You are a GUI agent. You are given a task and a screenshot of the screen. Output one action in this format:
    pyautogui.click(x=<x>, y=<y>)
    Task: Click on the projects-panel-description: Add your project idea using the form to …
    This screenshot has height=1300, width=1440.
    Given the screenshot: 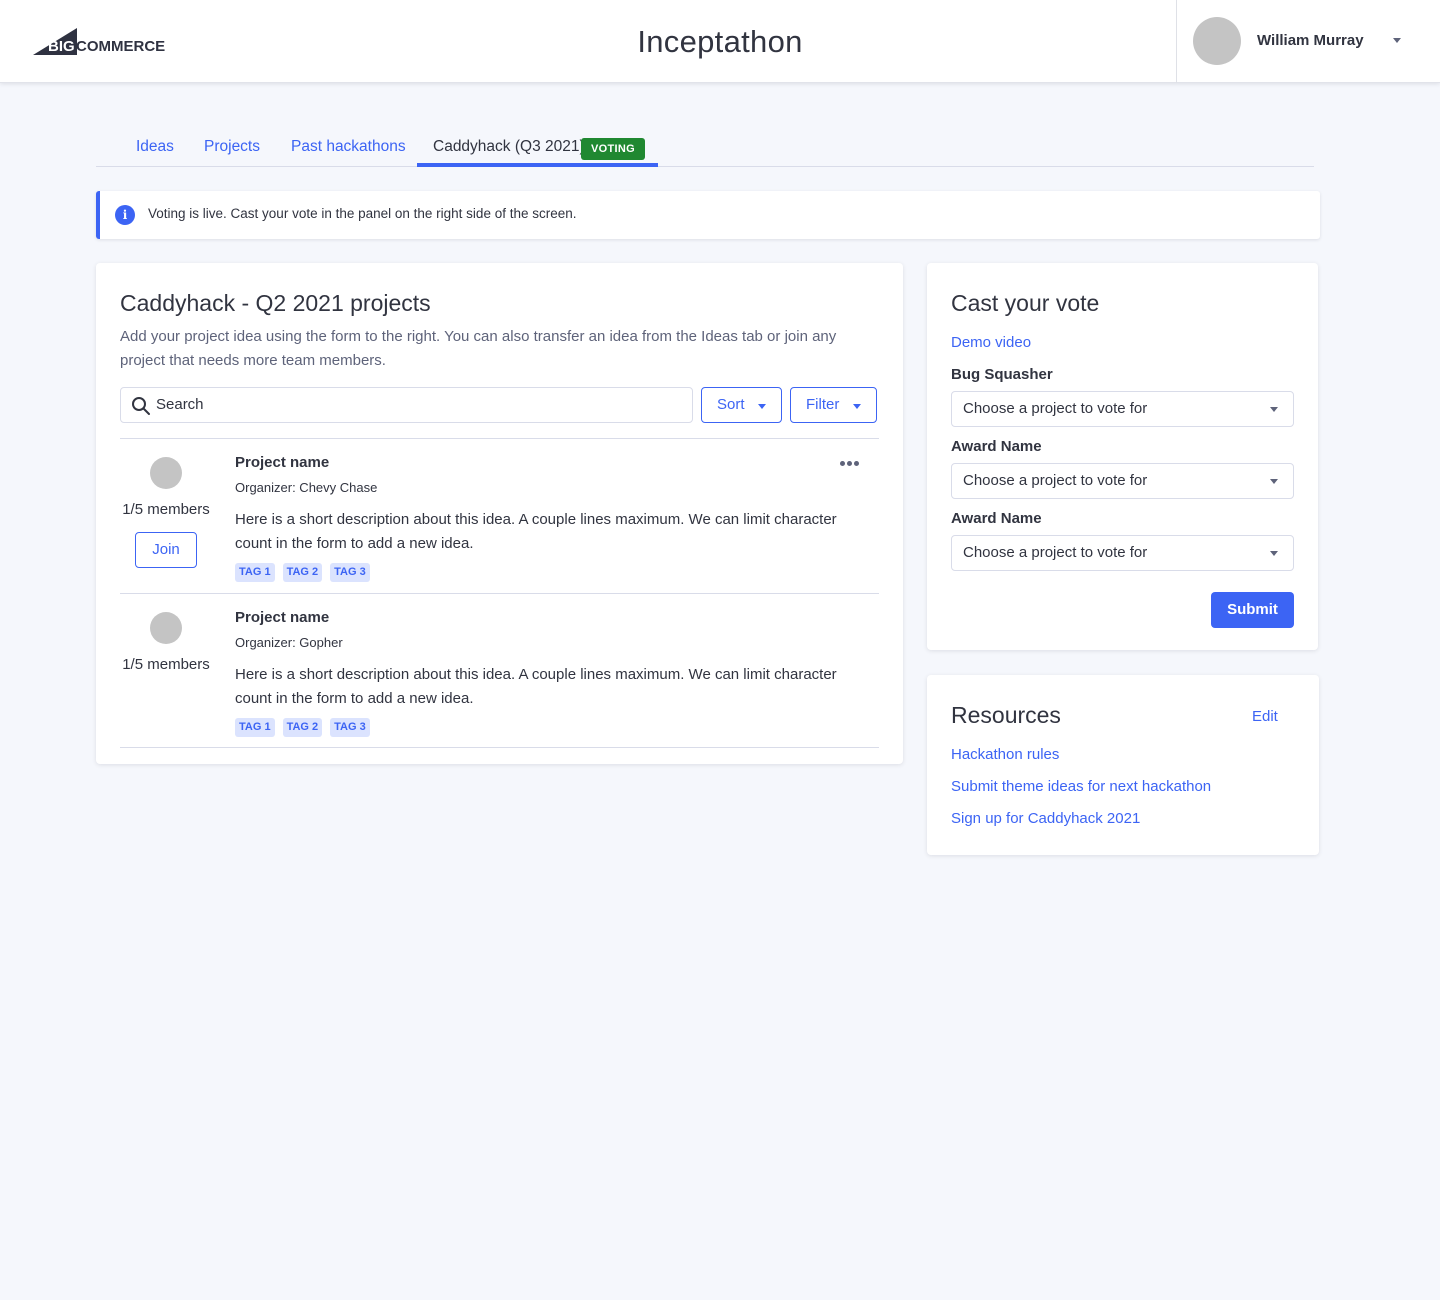 What is the action you would take?
    pyautogui.click(x=478, y=348)
    